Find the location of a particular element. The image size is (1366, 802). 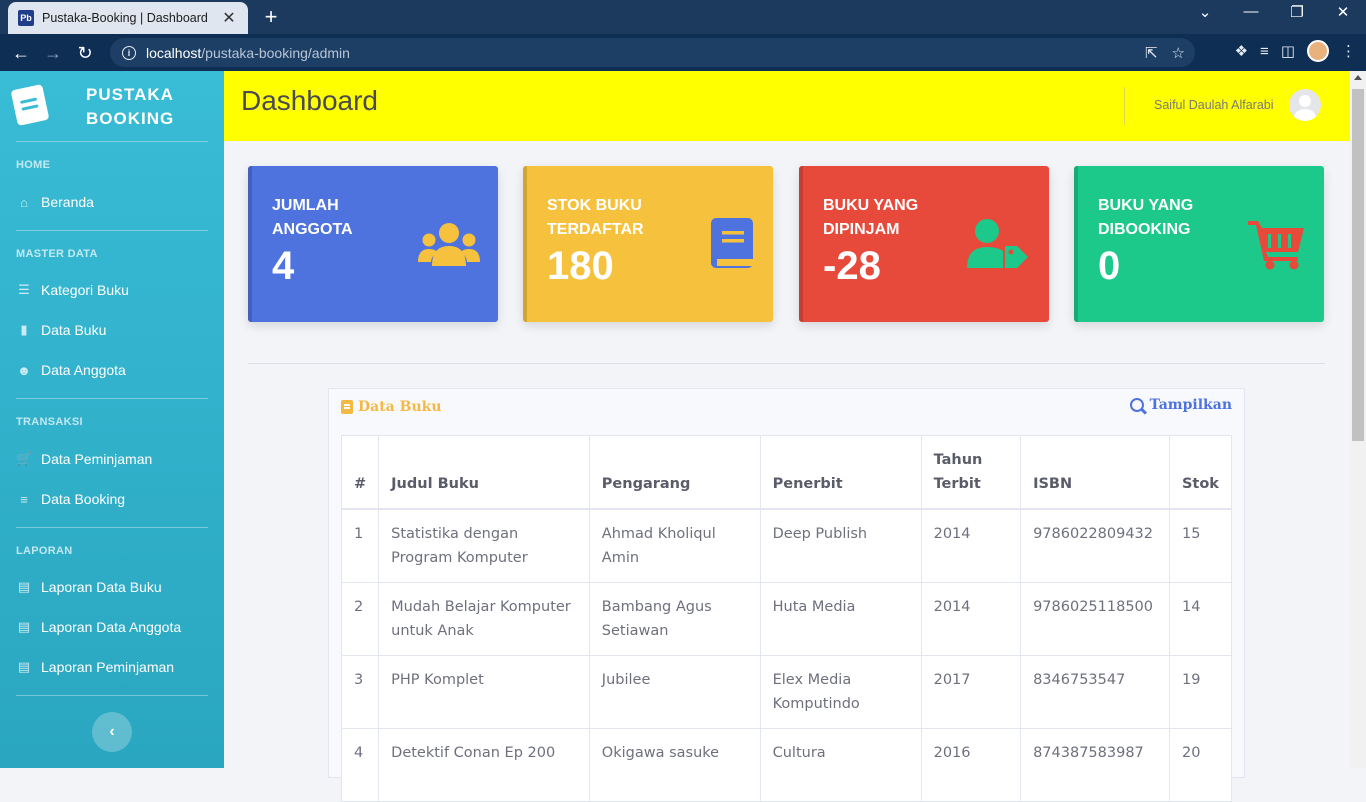

column-header: # is located at coordinates (360, 472).